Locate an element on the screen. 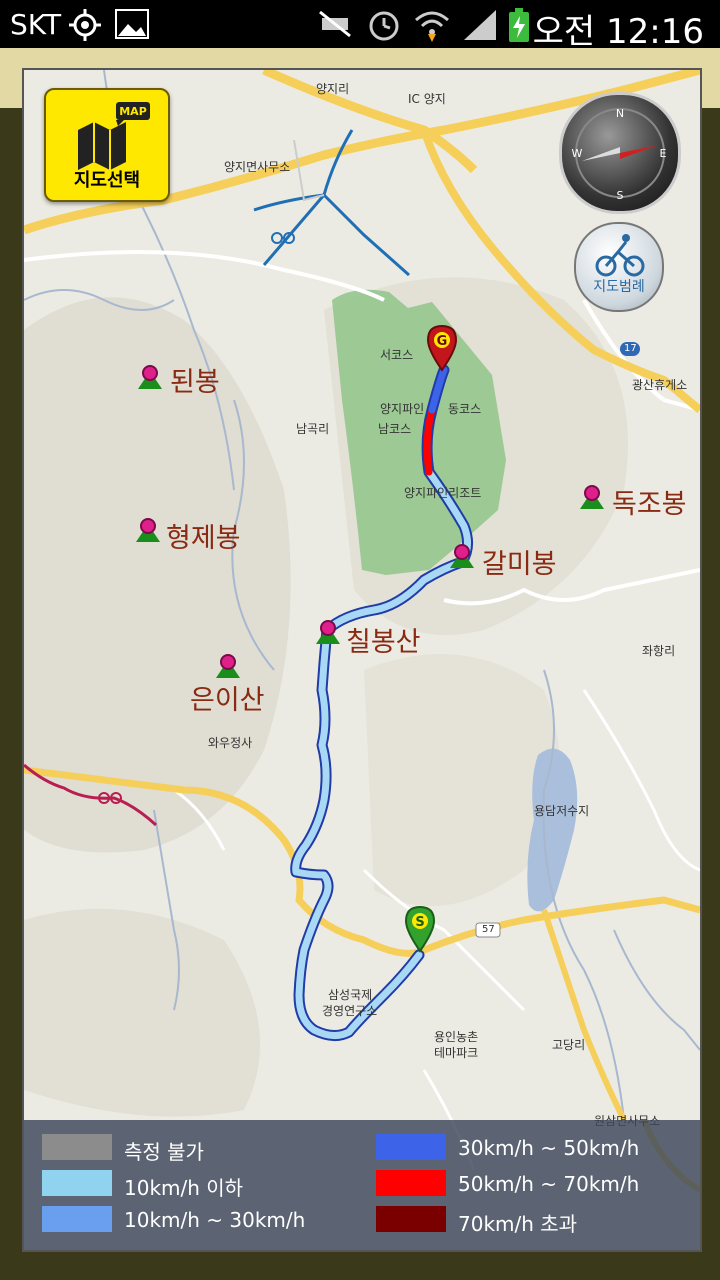 The image size is (720, 1280). place-label: 남곡리 is located at coordinates (313, 429).